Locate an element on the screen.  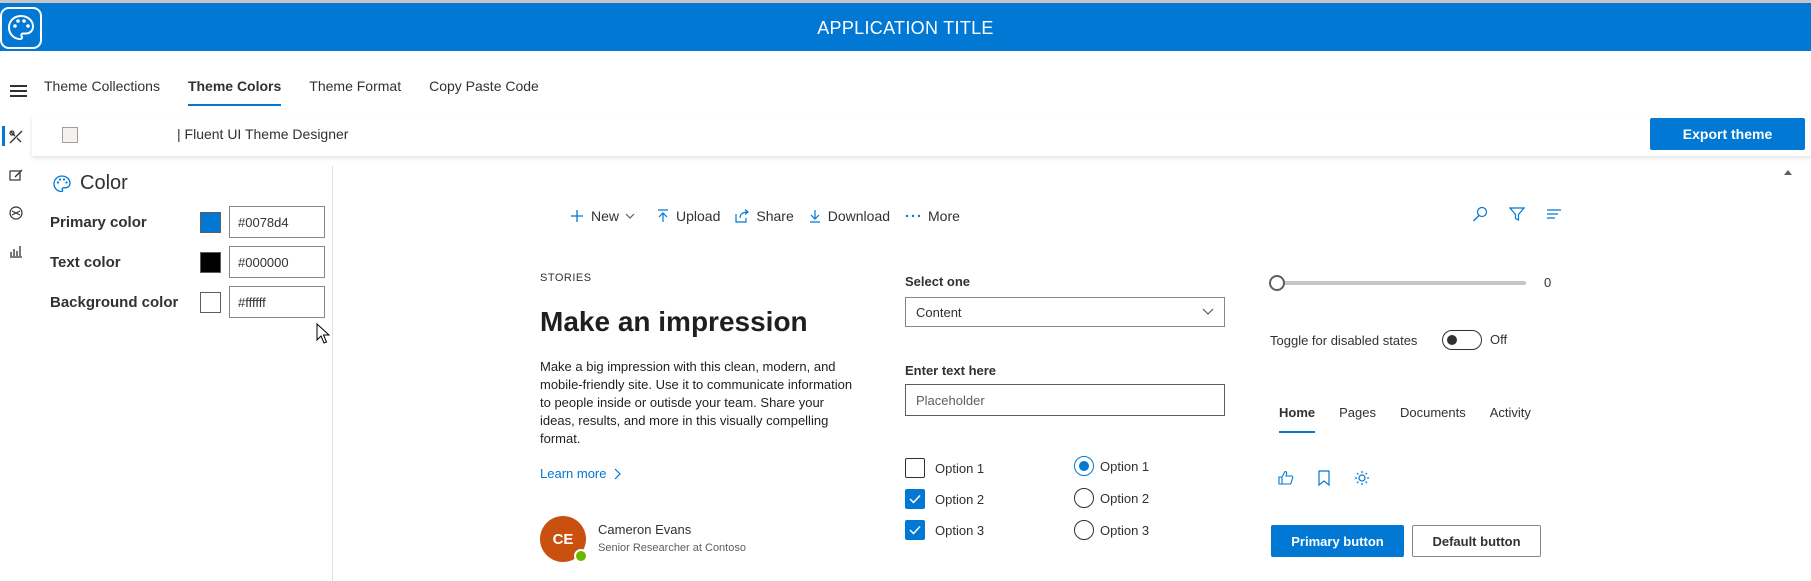
more-button: More is located at coordinates (932, 216).